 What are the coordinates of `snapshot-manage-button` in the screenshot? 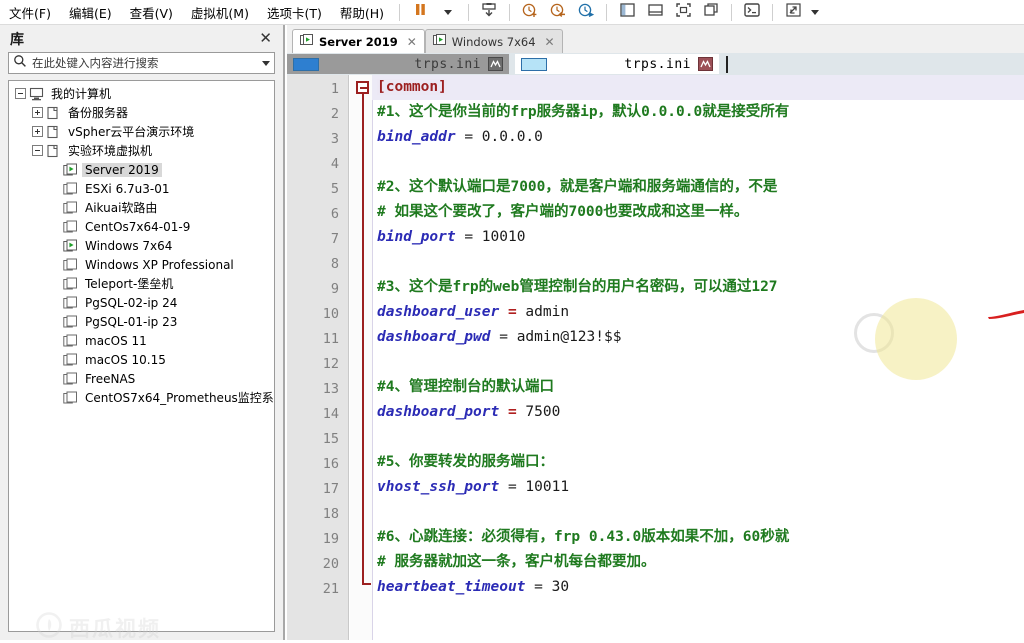 It's located at (489, 12).